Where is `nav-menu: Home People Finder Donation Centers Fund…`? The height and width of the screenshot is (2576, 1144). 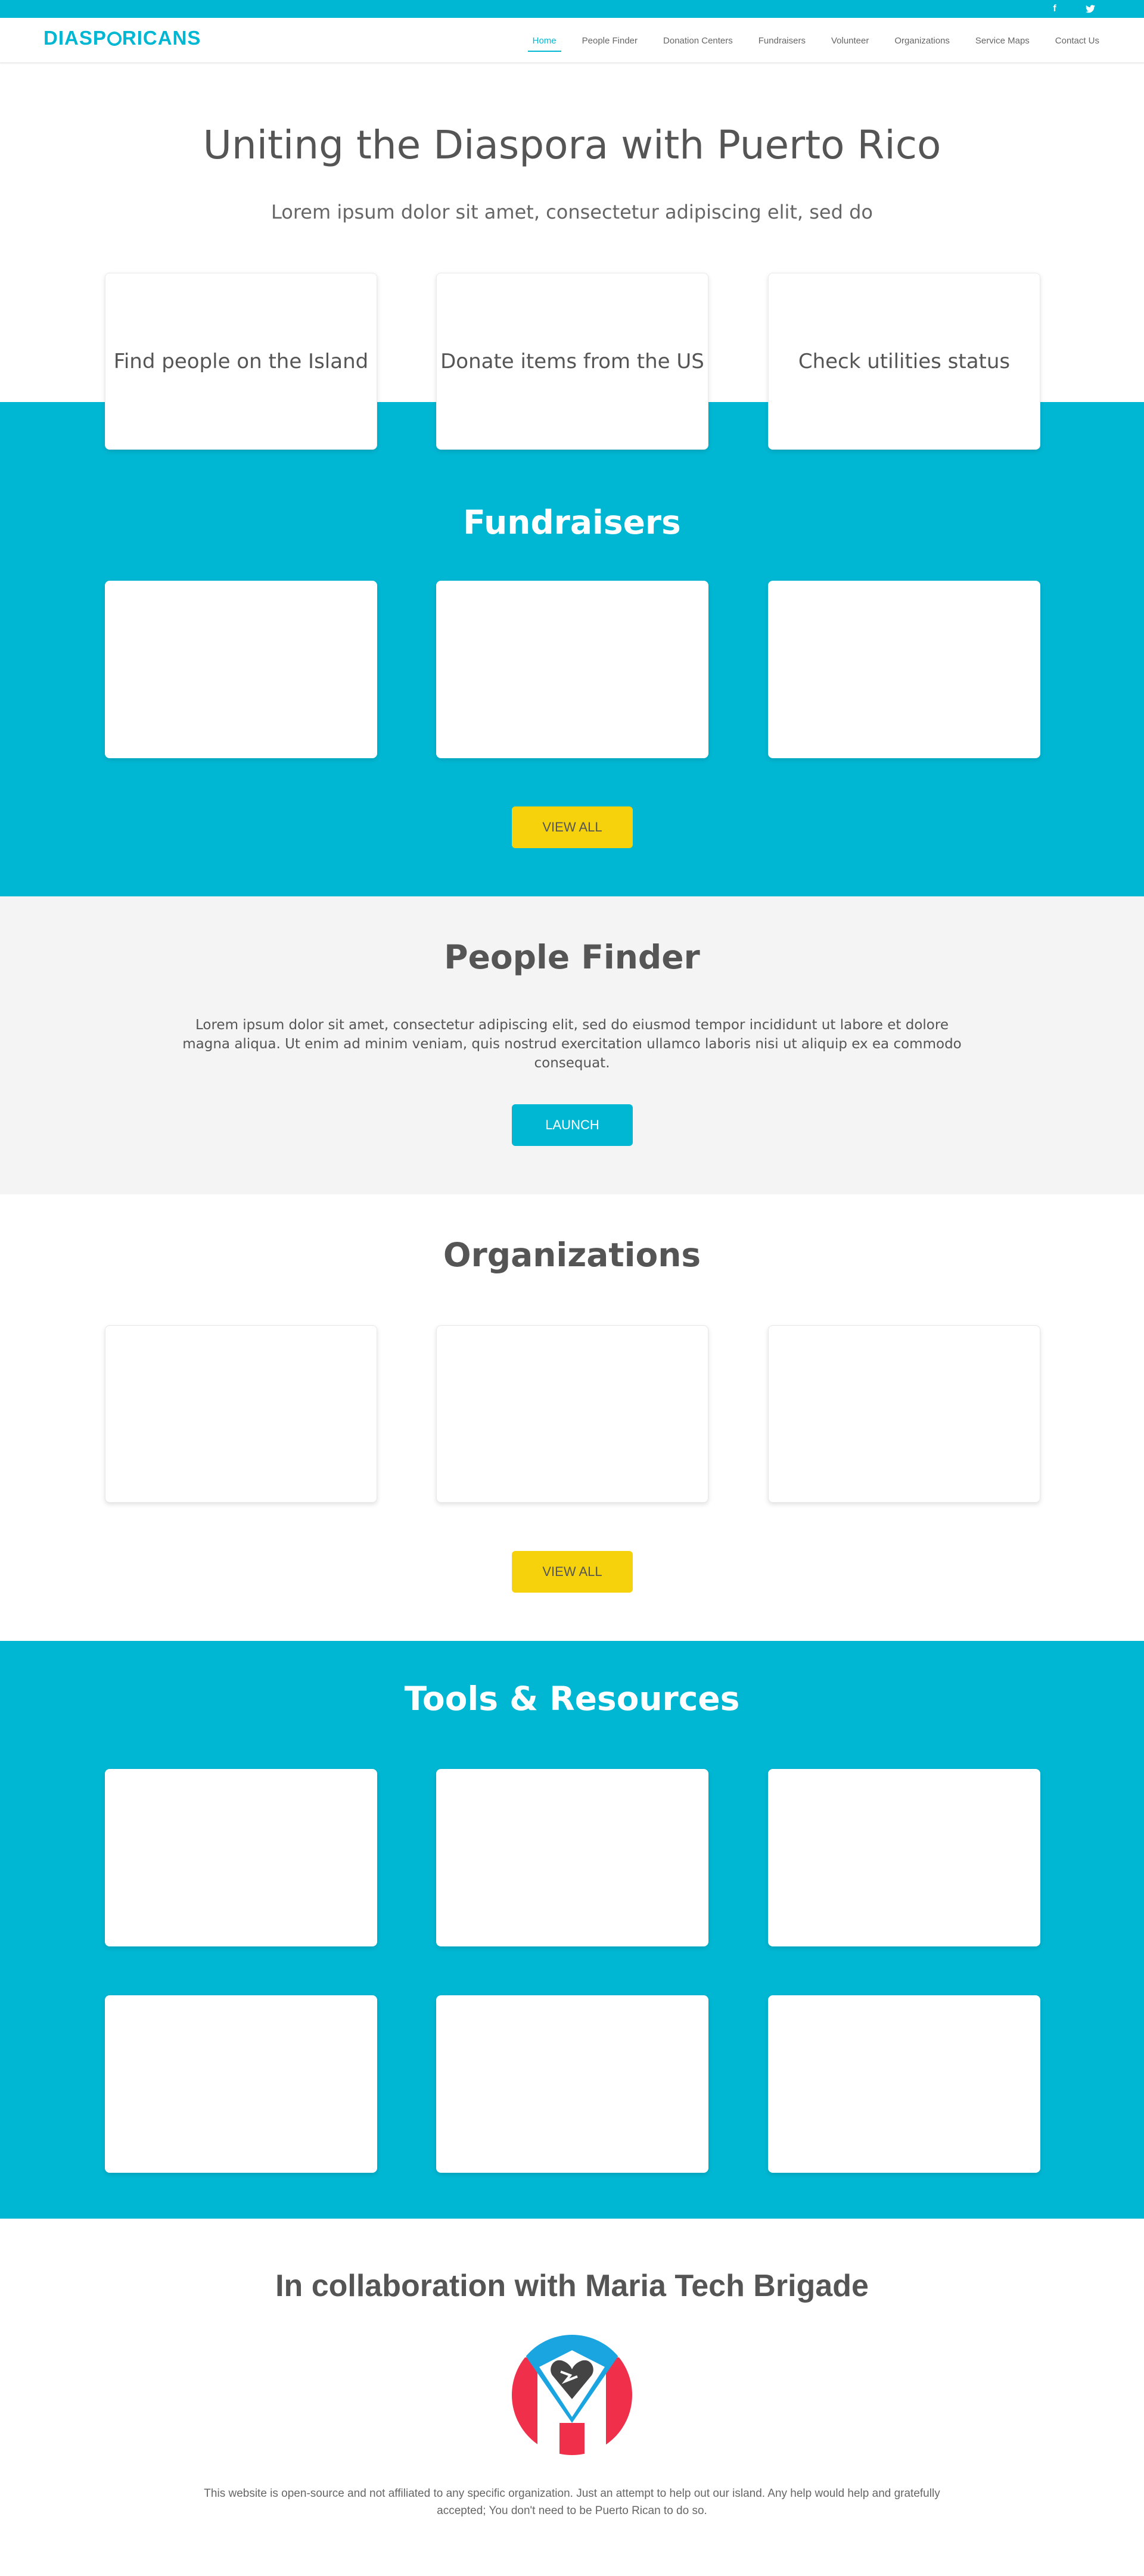
nav-menu: Home People Finder Donation Centers Fund… is located at coordinates (803, 40).